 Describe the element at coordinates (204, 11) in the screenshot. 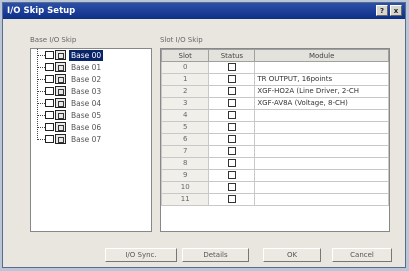

I see `title-bar: I/O Skip Setup ? x` at that location.